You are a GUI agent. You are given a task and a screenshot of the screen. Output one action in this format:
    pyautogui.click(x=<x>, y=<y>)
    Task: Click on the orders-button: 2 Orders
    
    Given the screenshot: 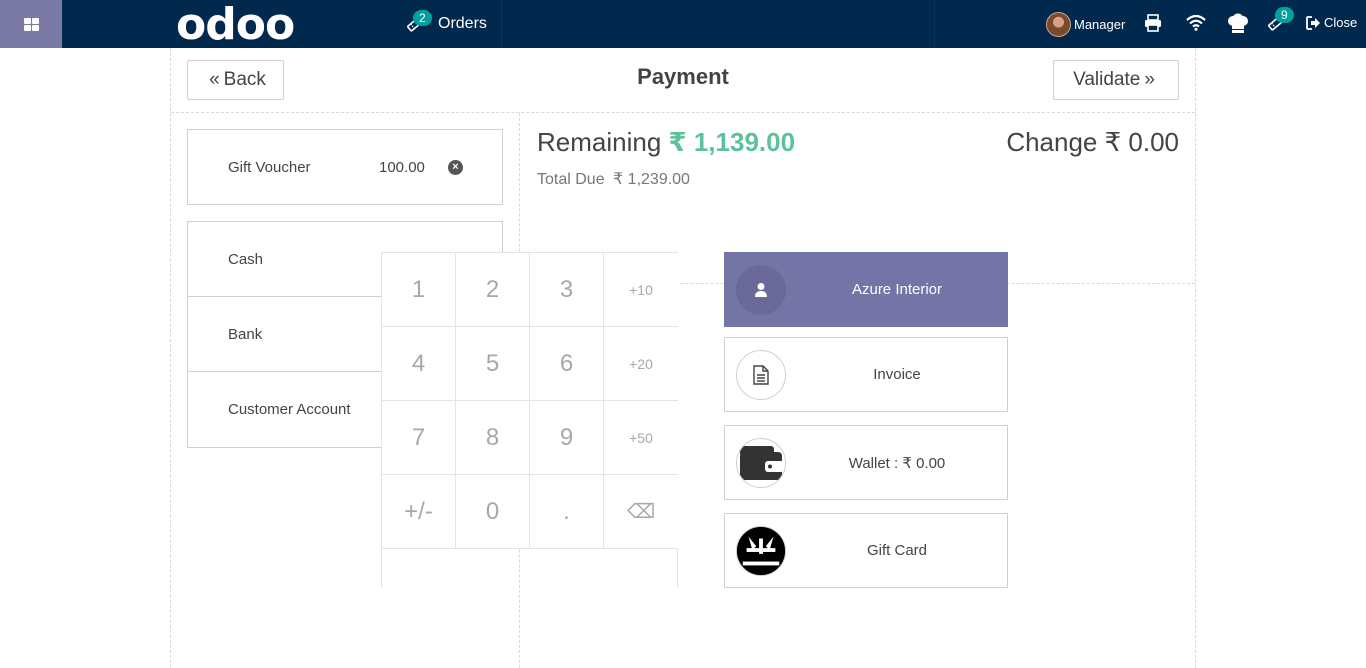 What is the action you would take?
    pyautogui.click(x=450, y=24)
    